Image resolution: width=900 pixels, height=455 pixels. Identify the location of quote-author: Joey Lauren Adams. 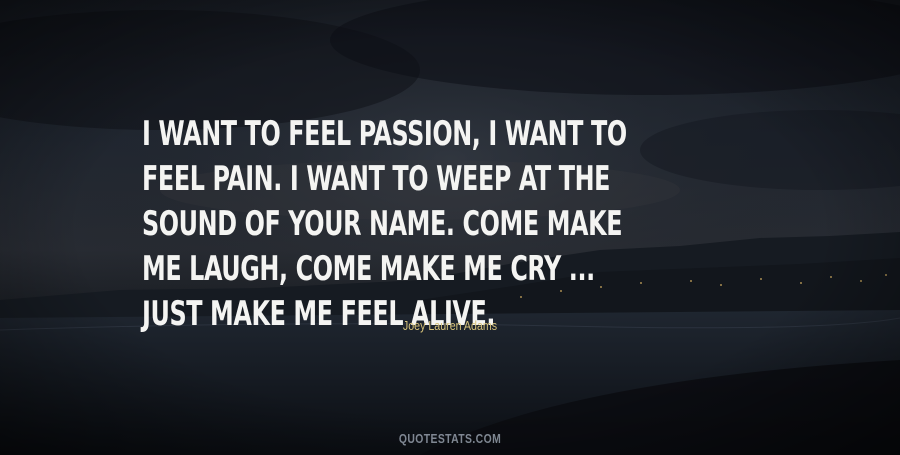
(450, 325).